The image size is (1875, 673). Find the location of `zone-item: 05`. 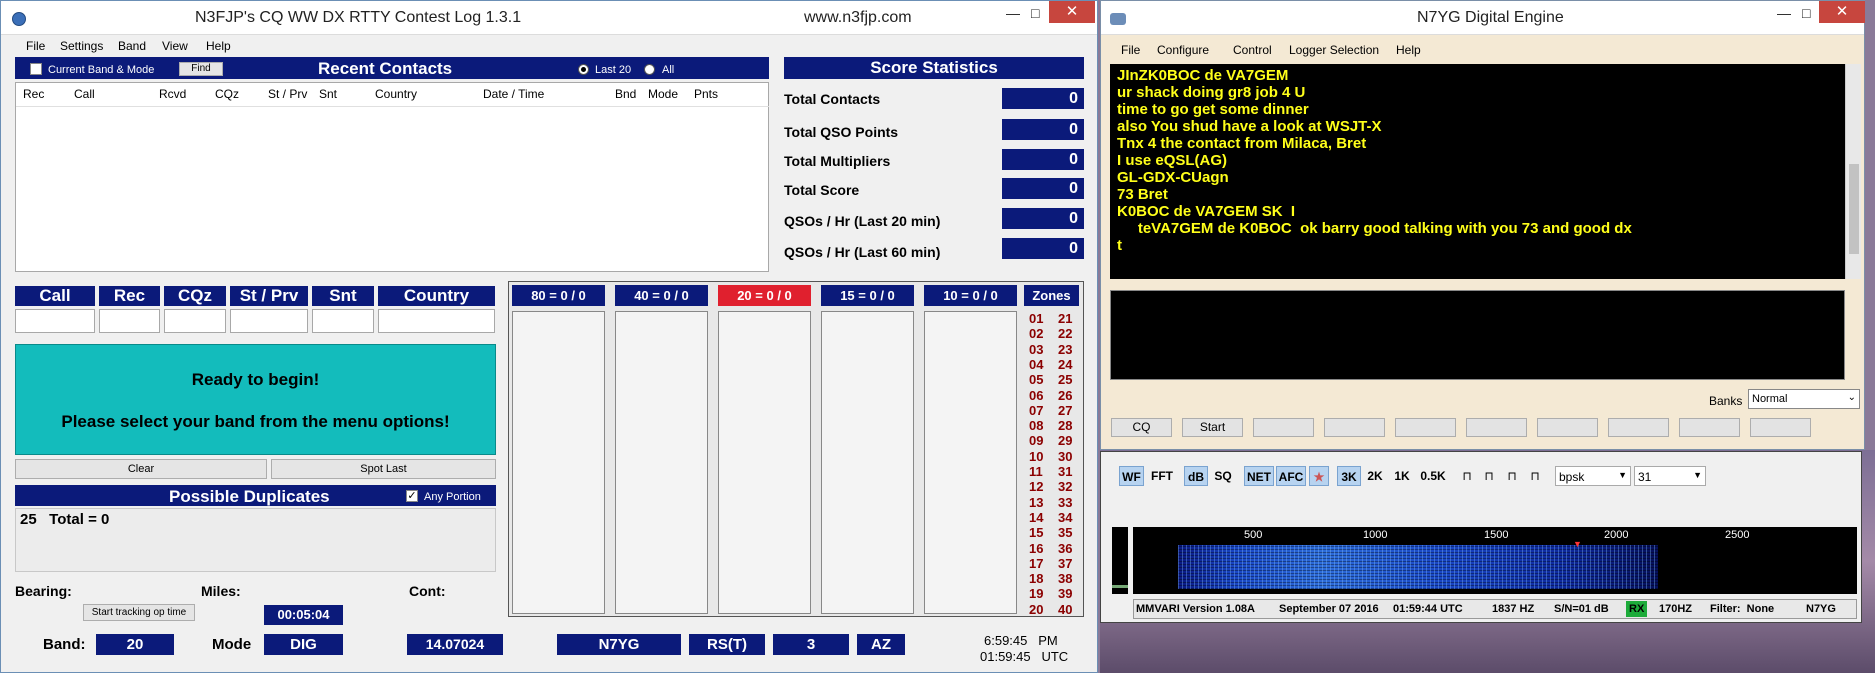

zone-item: 05 is located at coordinates (1036, 379).